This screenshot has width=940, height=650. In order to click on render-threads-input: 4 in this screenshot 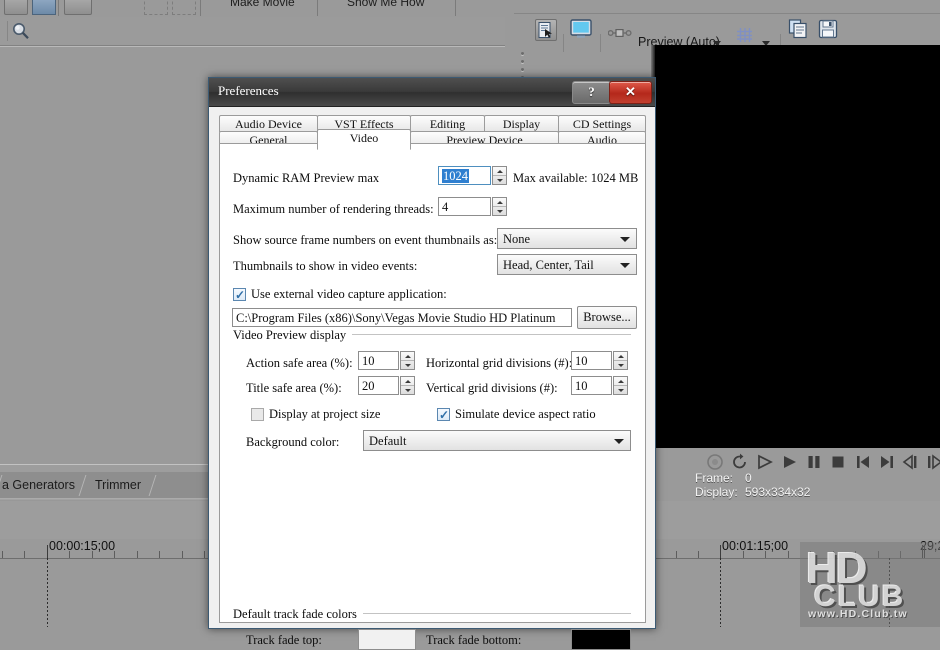, I will do `click(464, 206)`.